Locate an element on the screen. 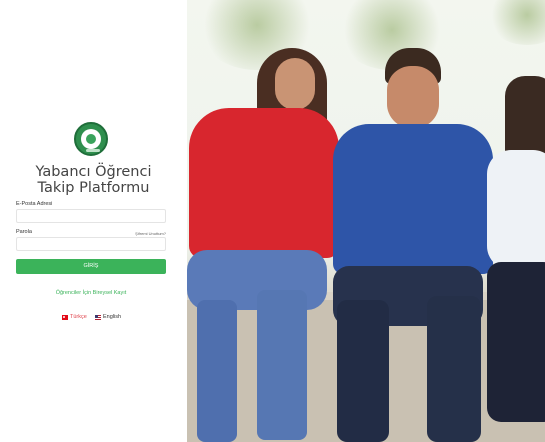  language-turkish: Türkçe is located at coordinates (74, 317).